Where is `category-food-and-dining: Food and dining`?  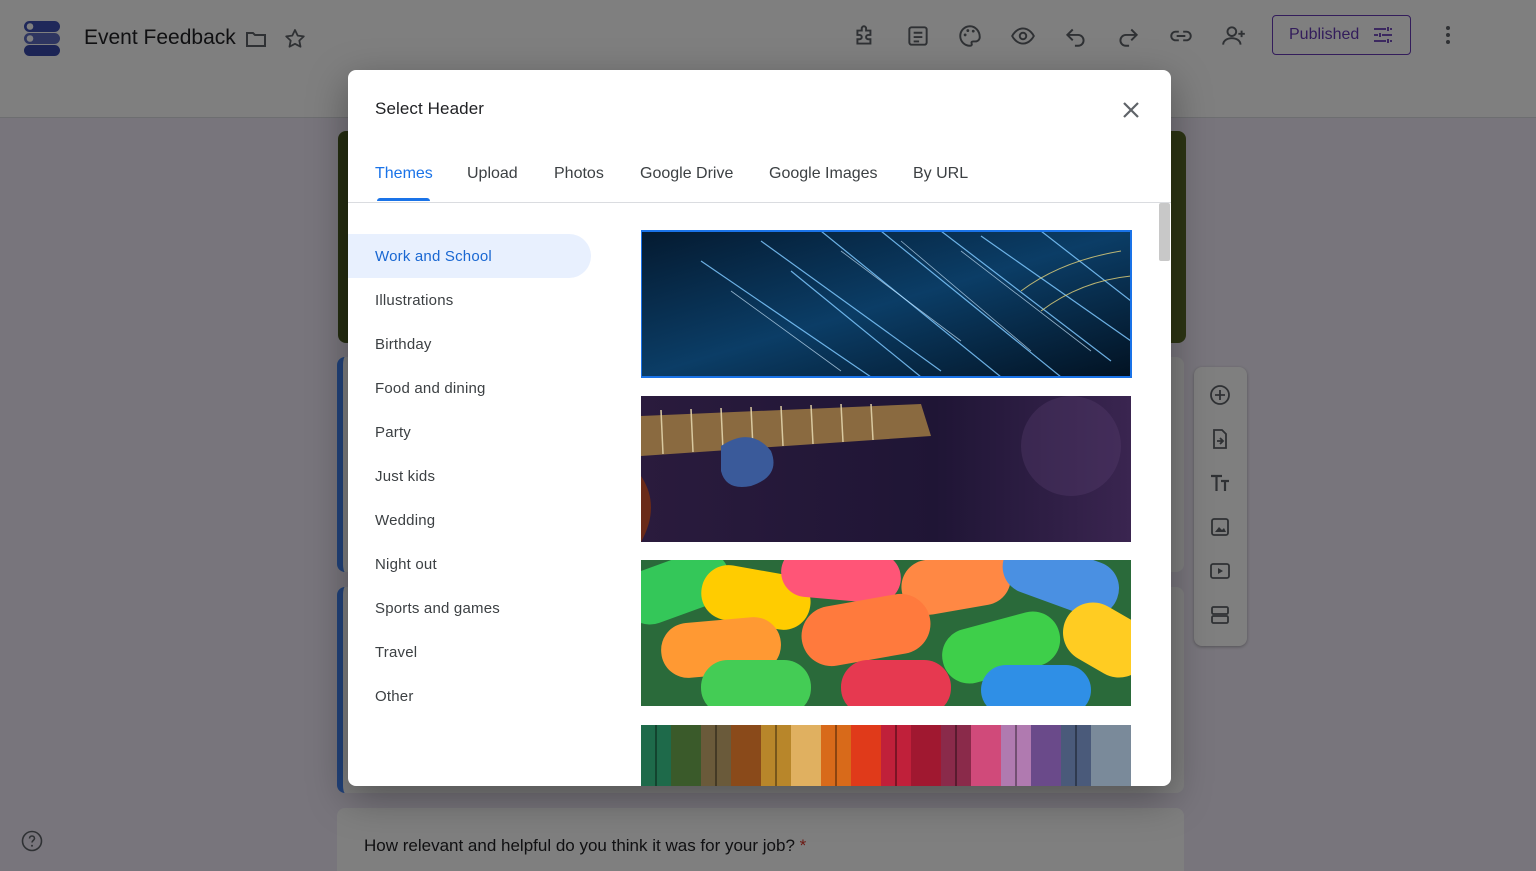 category-food-and-dining: Food and dining is located at coordinates (469, 388).